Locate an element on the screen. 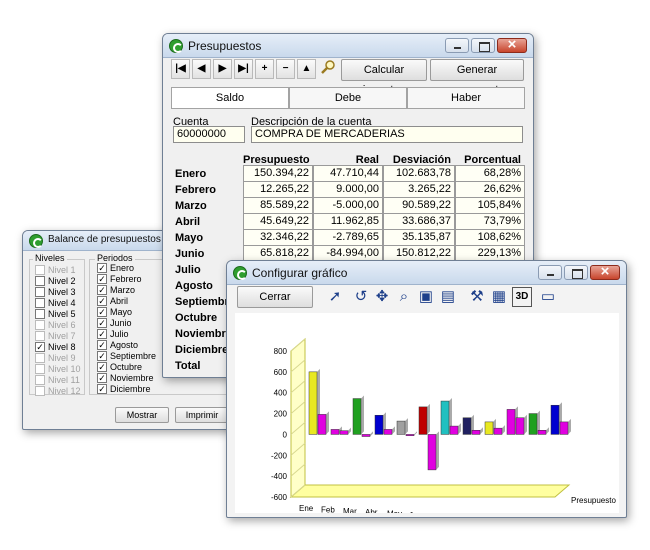  tab-saldo: Saldo is located at coordinates (230, 98).